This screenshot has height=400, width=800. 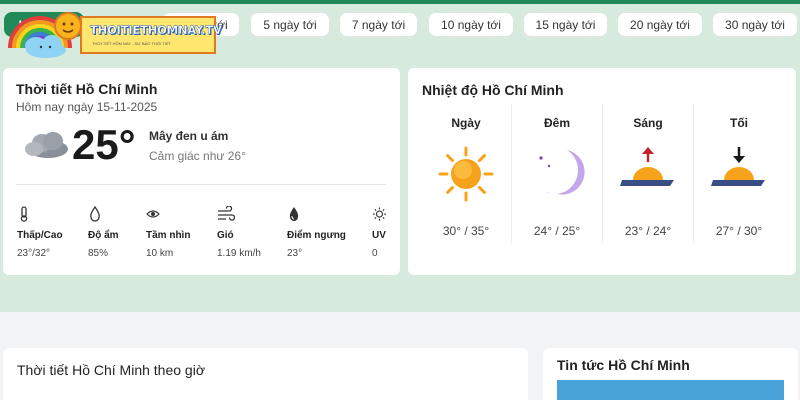 I want to click on metric-value: 23°, so click(x=295, y=253).